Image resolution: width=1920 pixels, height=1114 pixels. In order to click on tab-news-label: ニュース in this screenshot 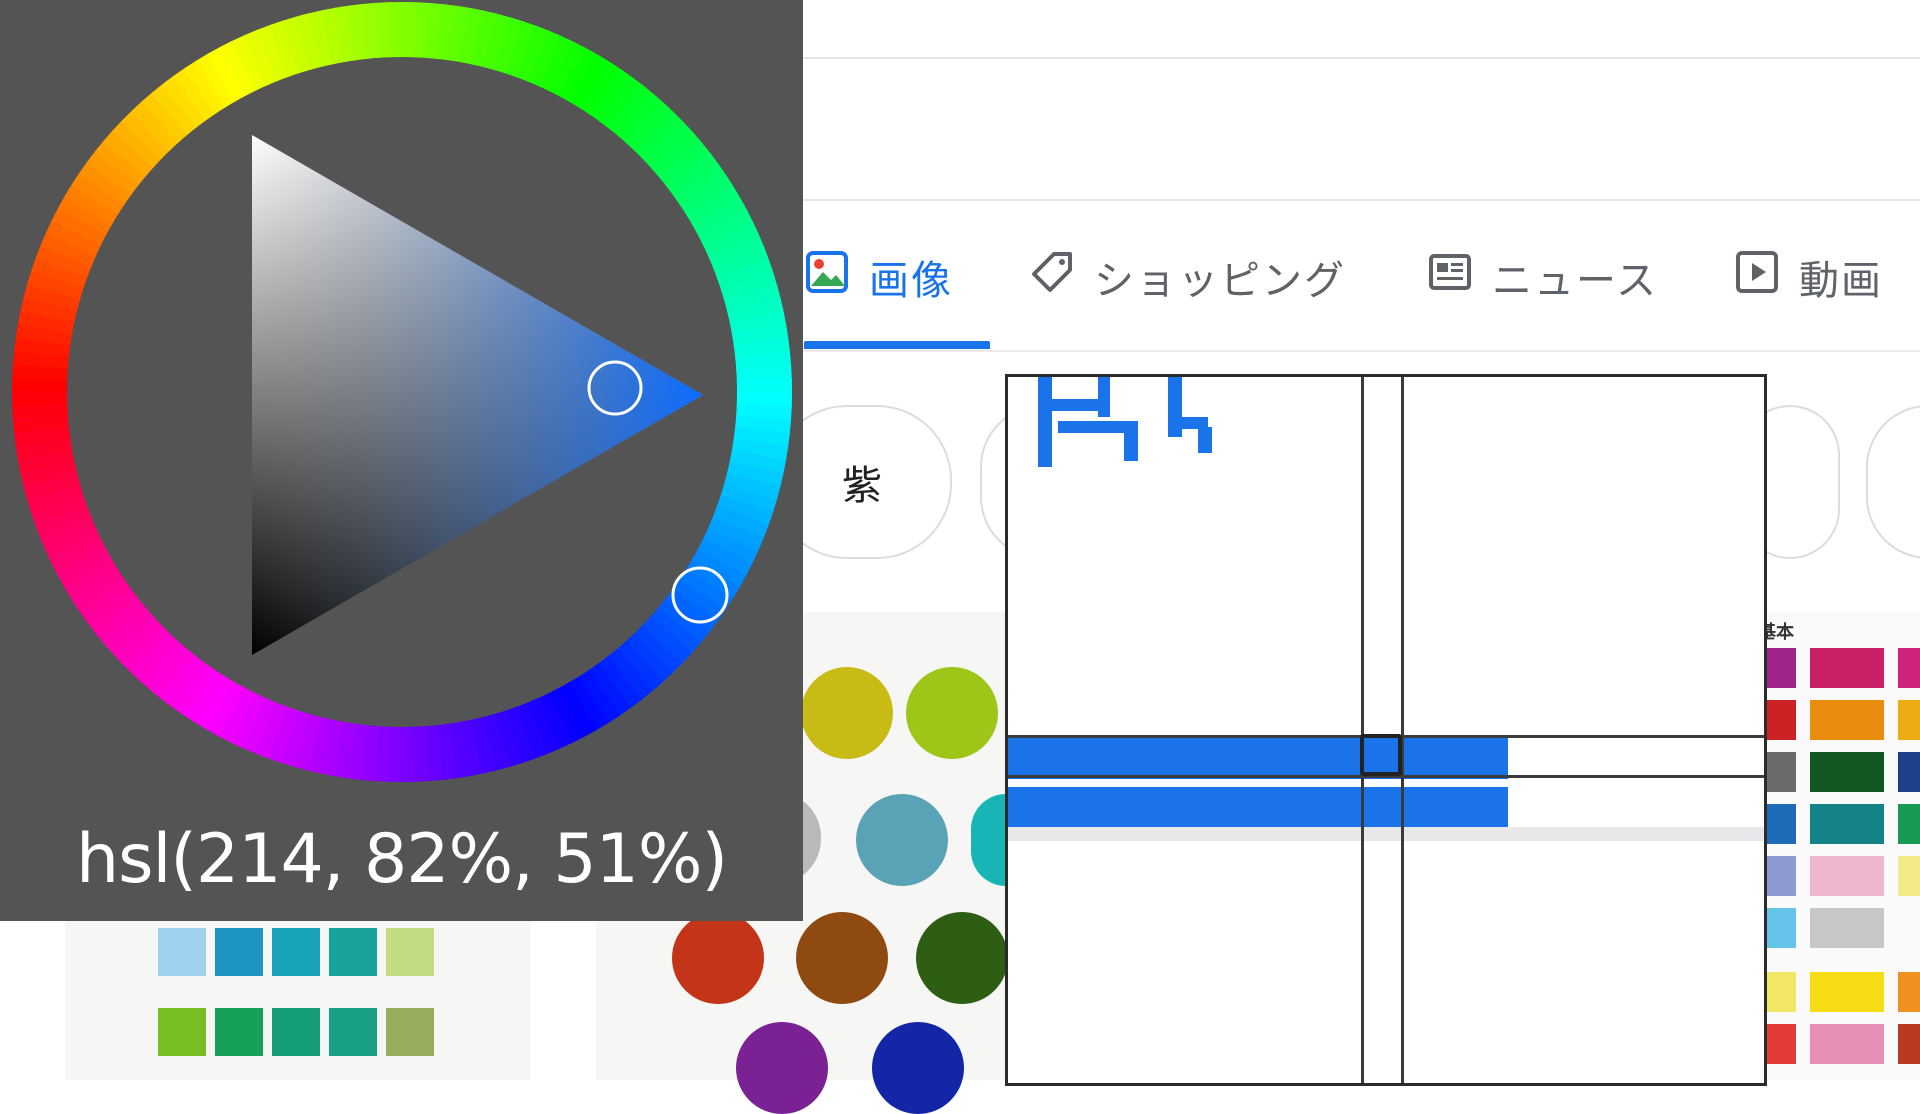, I will do `click(1575, 281)`.